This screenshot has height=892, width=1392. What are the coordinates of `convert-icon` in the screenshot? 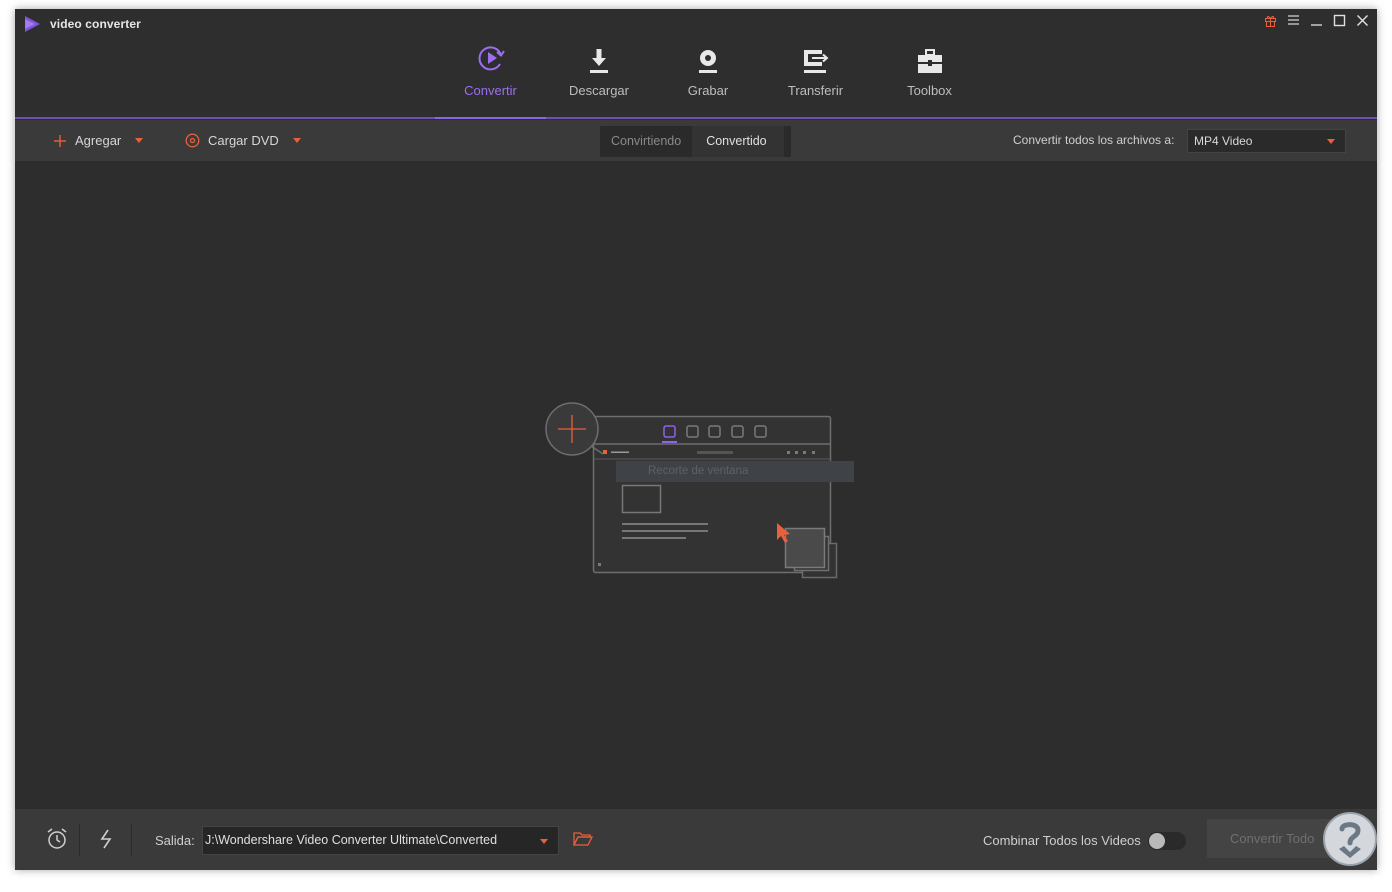 It's located at (491, 56).